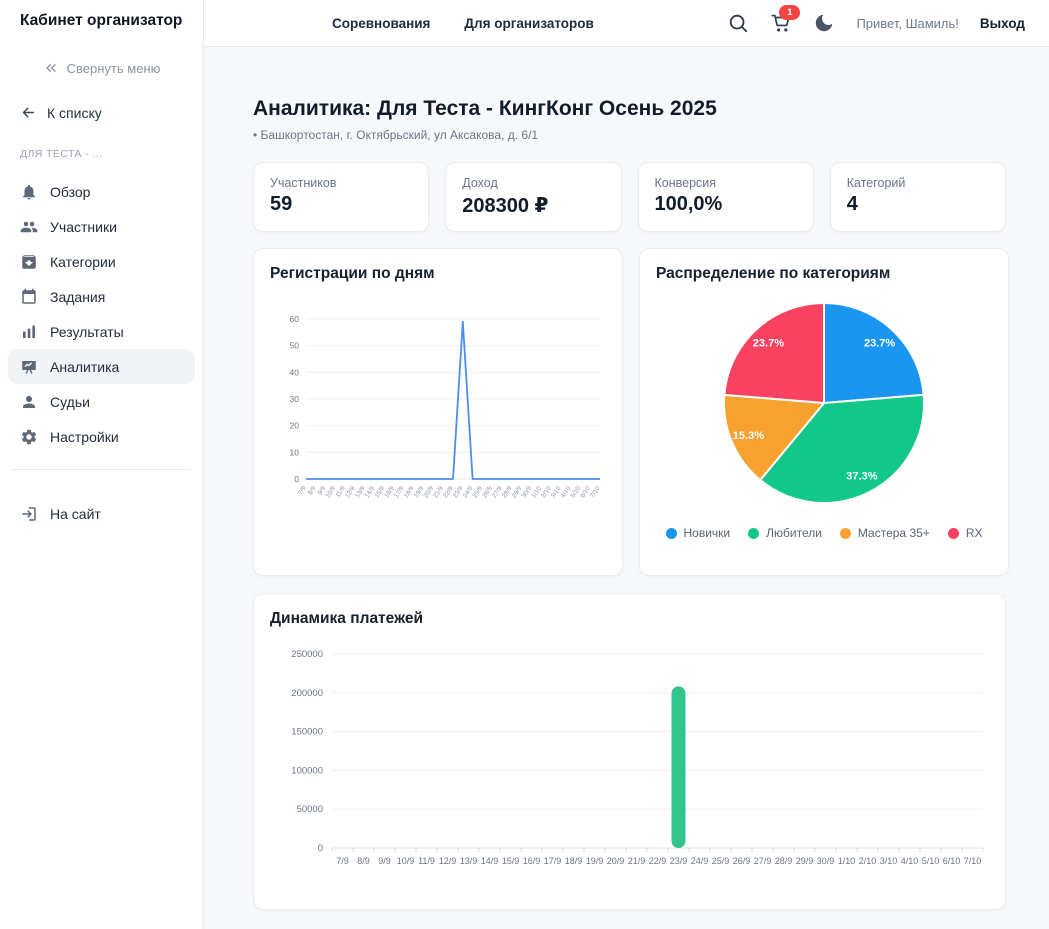 The height and width of the screenshot is (929, 1049). I want to click on archive-icon, so click(29, 262).